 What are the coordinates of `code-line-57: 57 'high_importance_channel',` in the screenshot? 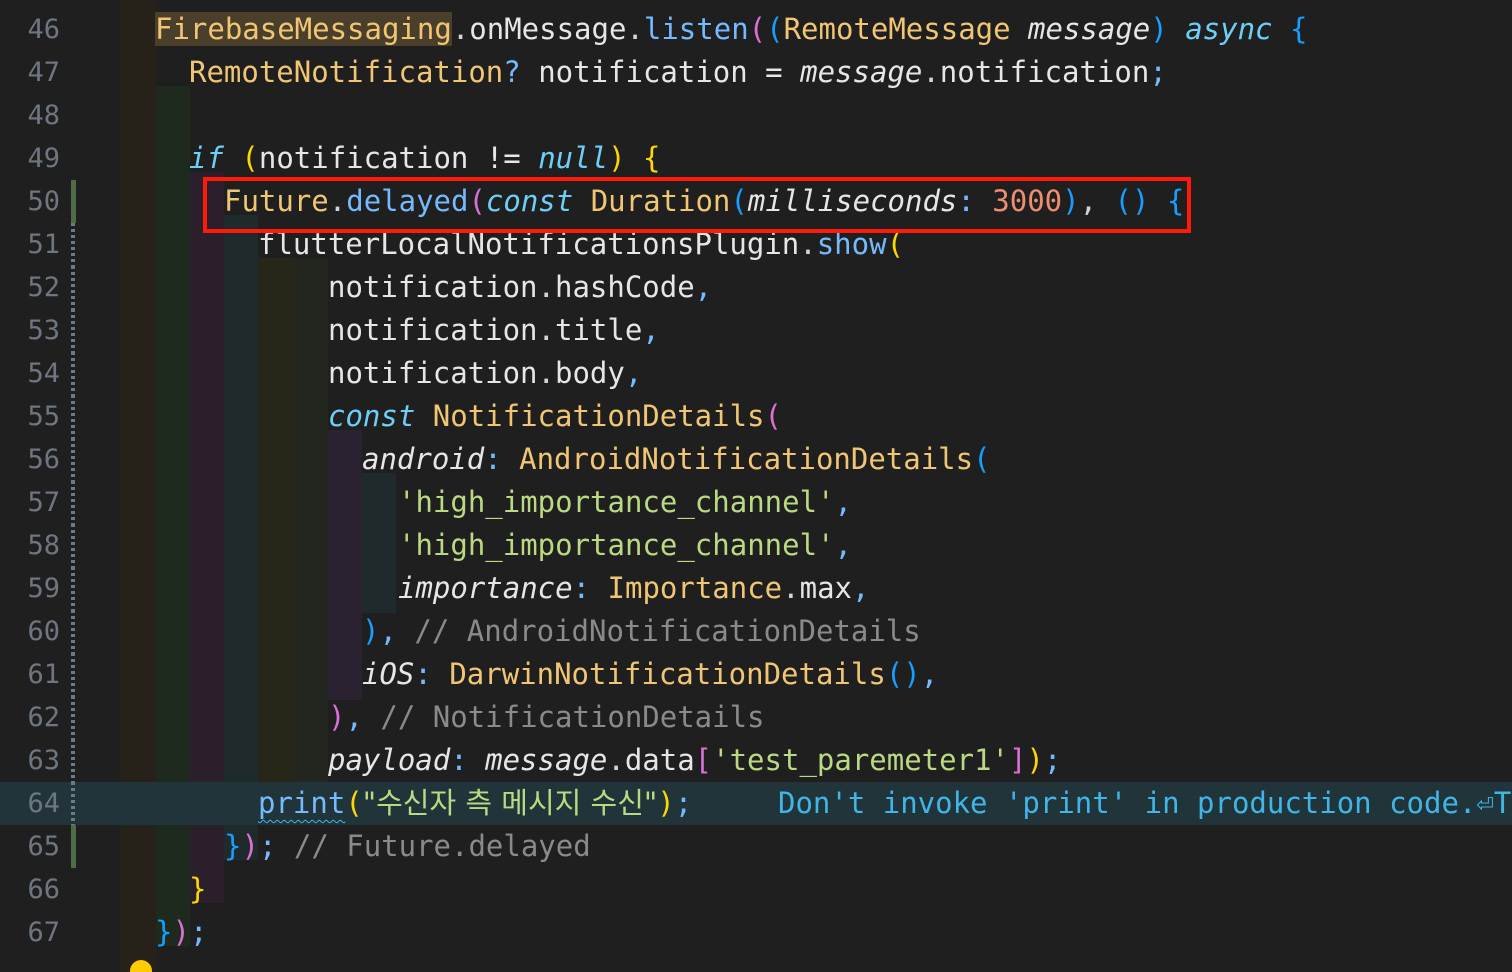 It's located at (756, 502).